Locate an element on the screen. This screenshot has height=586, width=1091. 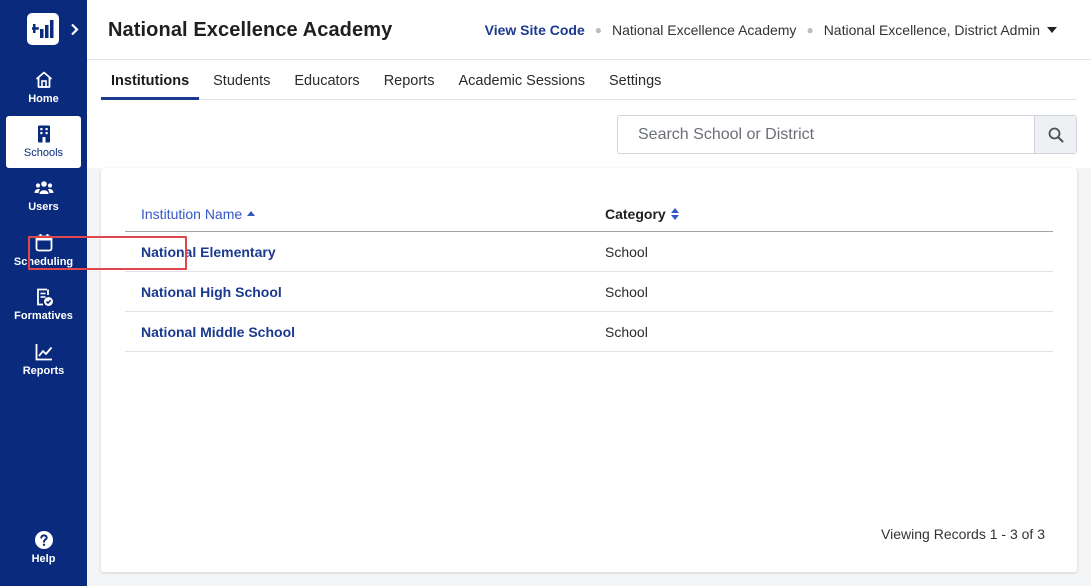
search-button is located at coordinates (1055, 134).